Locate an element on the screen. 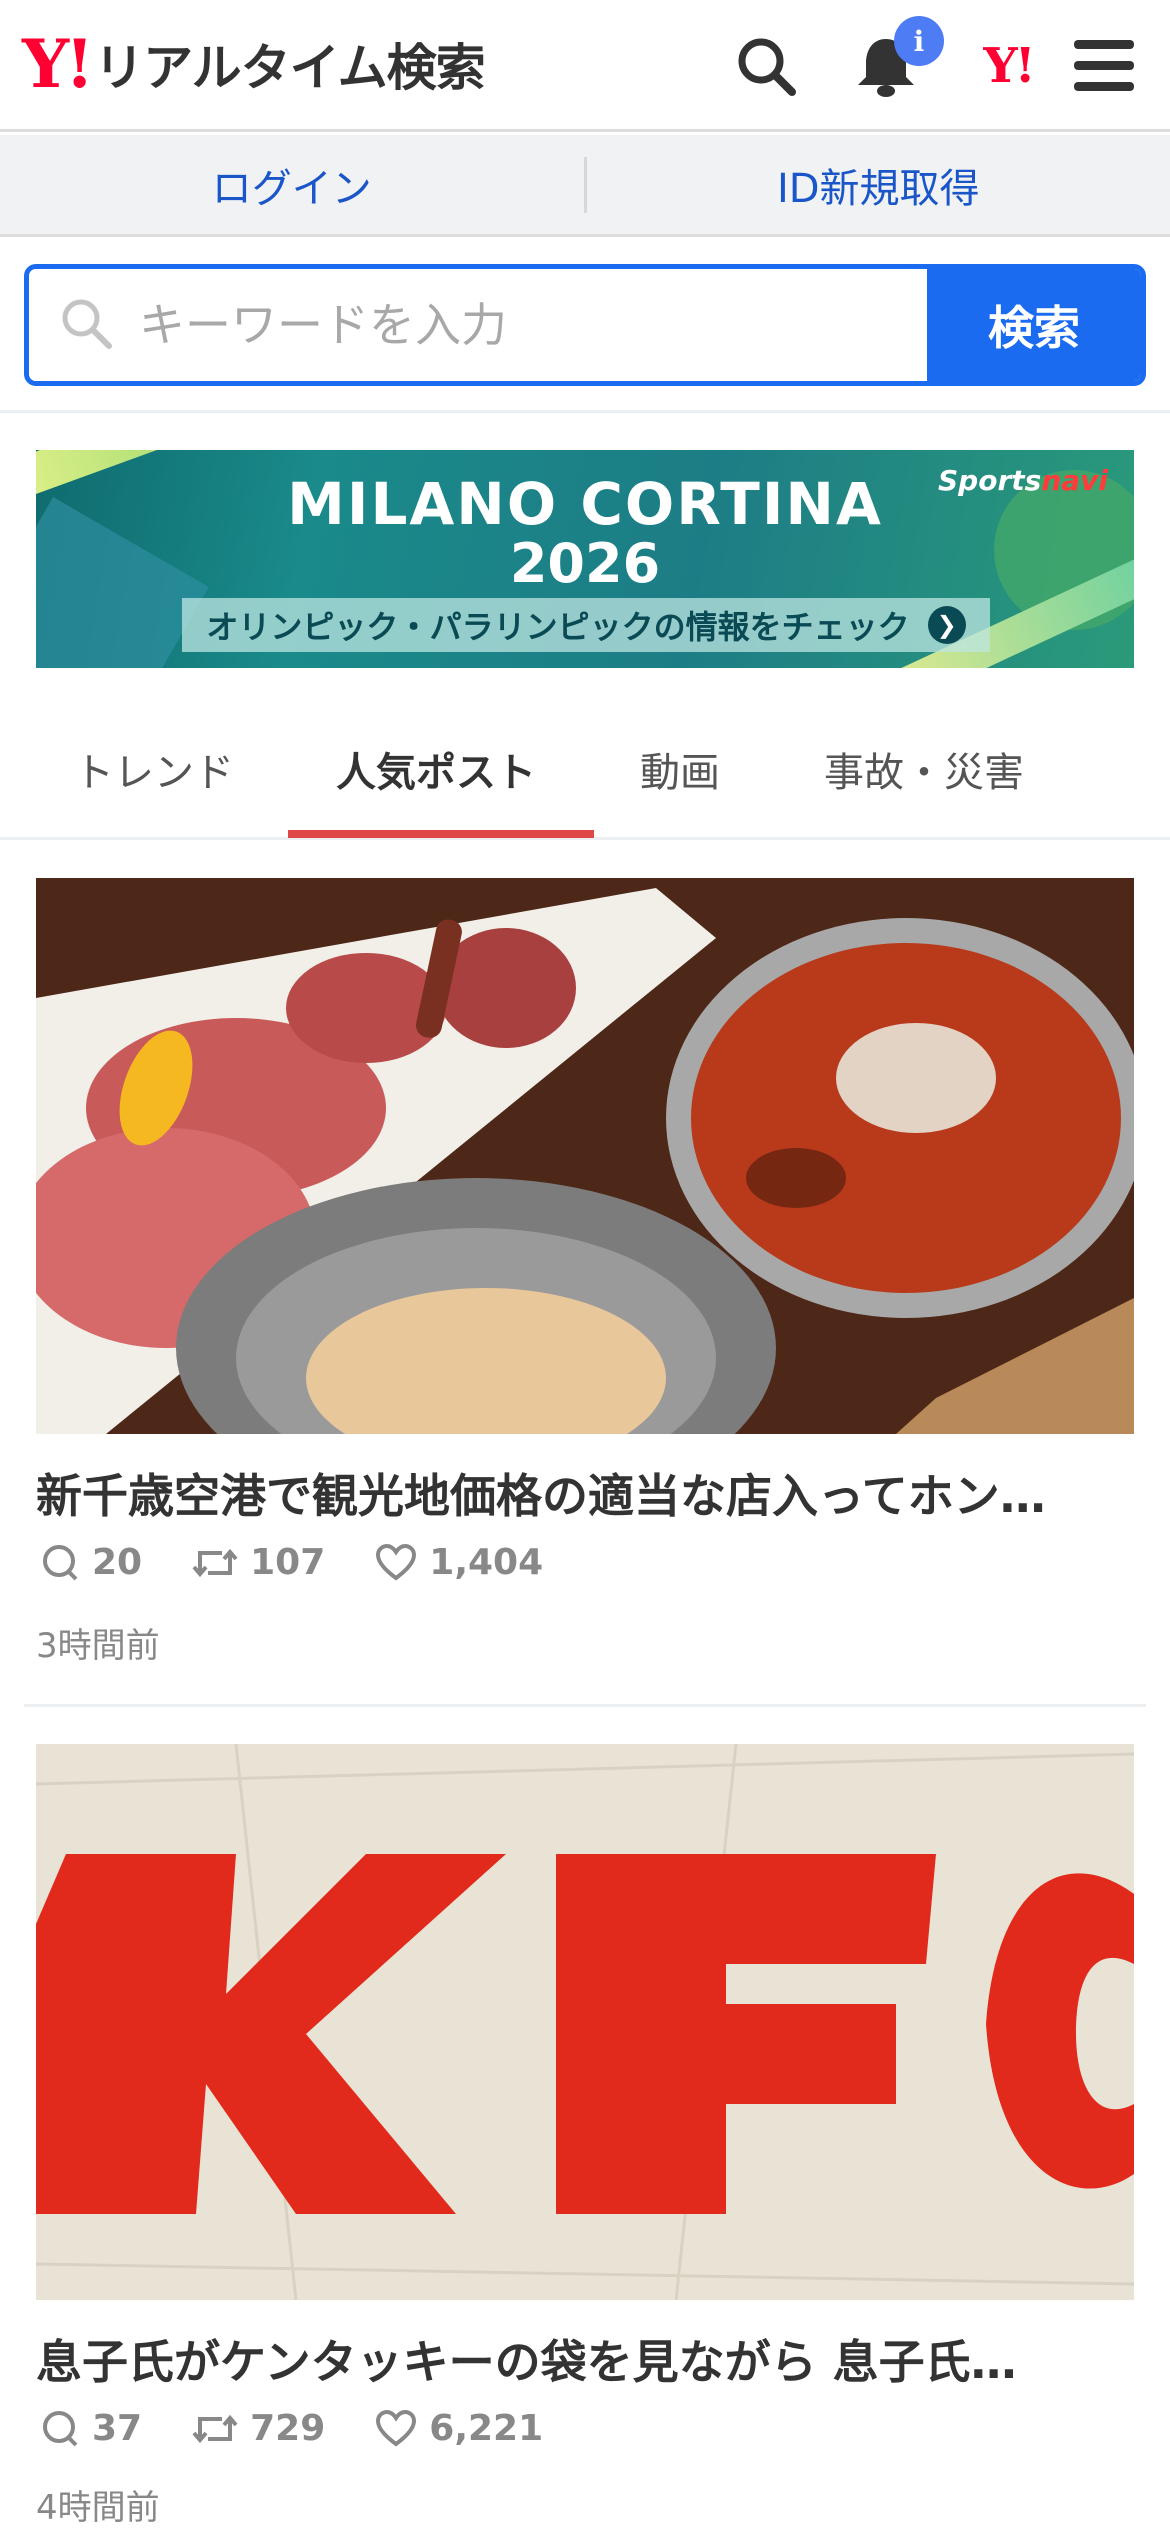 Image resolution: width=1170 pixels, height=2532 pixels. search-input is located at coordinates (509, 325).